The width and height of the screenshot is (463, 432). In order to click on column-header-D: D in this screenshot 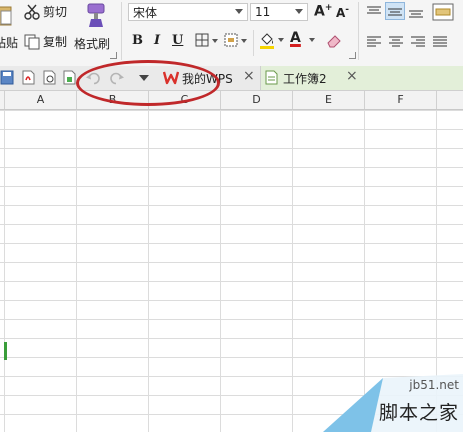, I will do `click(256, 100)`.